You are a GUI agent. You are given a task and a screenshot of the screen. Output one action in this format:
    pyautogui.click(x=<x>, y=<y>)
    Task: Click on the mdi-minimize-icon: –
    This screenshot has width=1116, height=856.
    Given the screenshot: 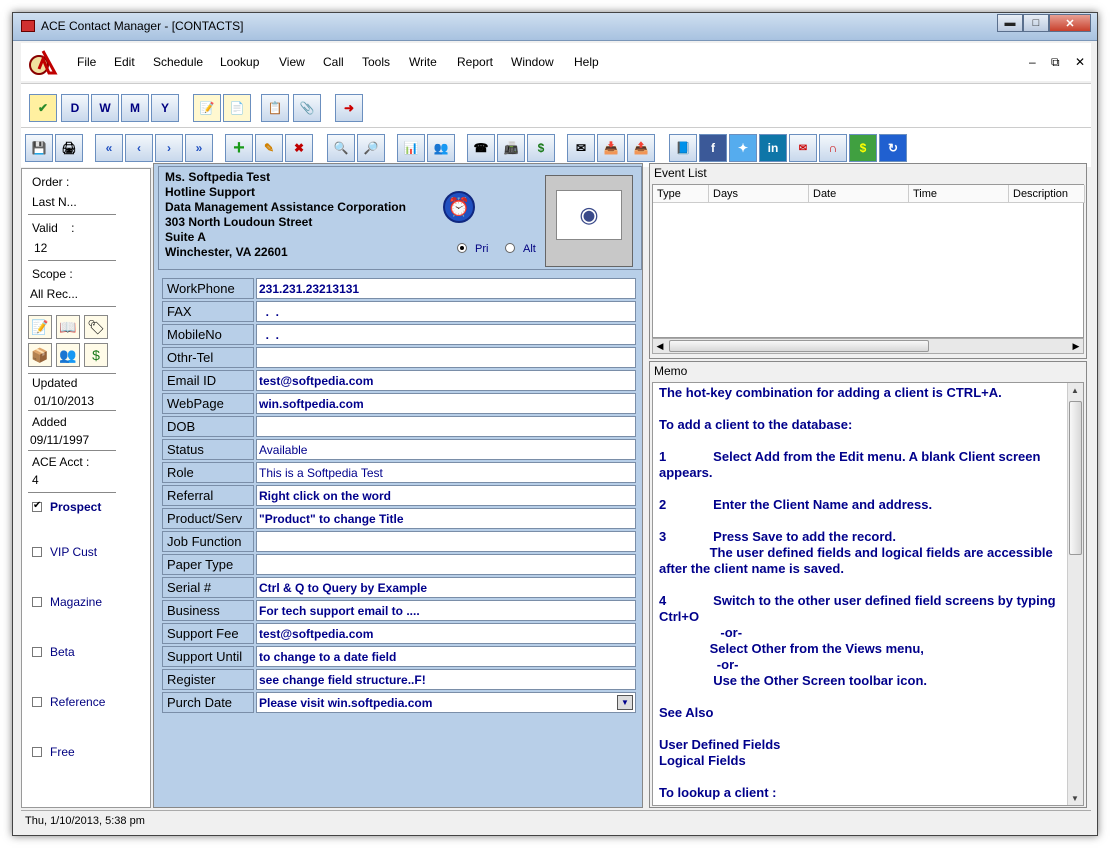 What is the action you would take?
    pyautogui.click(x=1032, y=62)
    